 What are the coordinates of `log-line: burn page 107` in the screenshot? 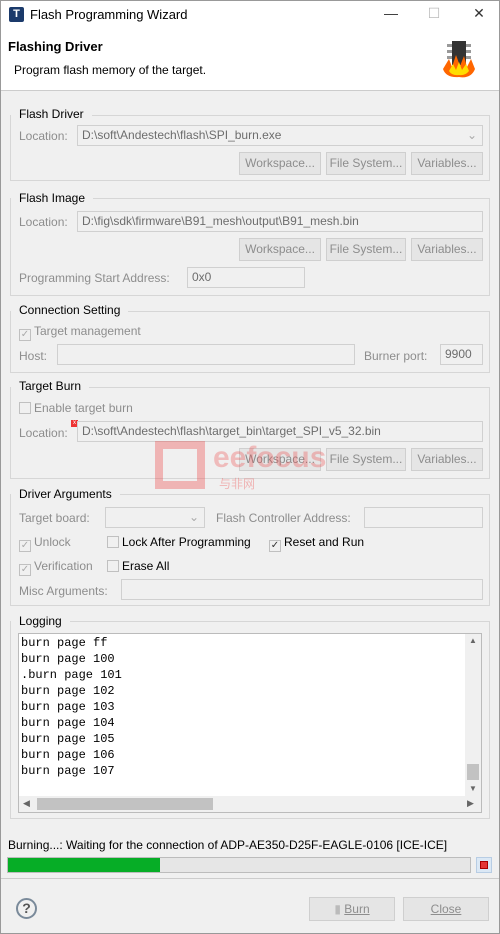 It's located at (68, 771).